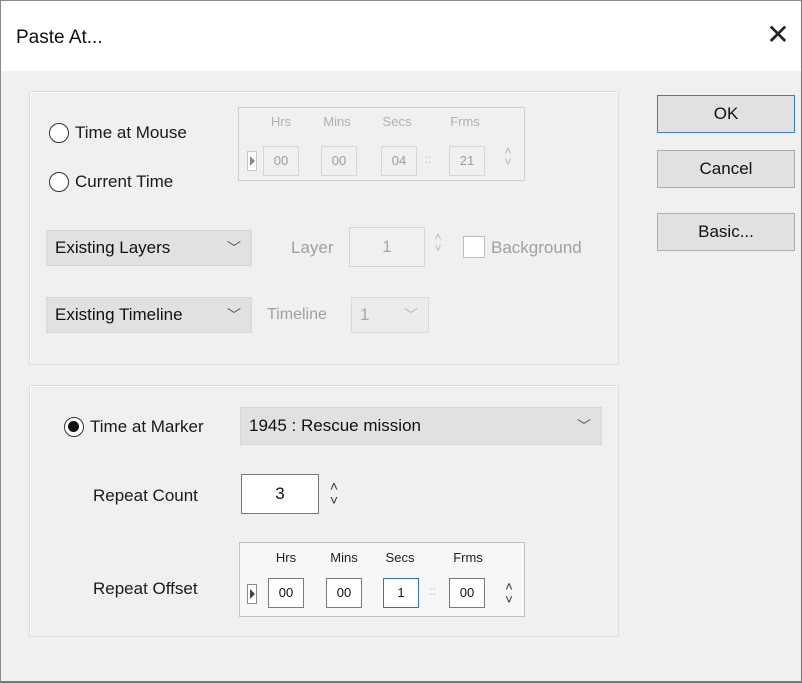  I want to click on marker-select-value: 1945 : Rescue mission, so click(335, 425).